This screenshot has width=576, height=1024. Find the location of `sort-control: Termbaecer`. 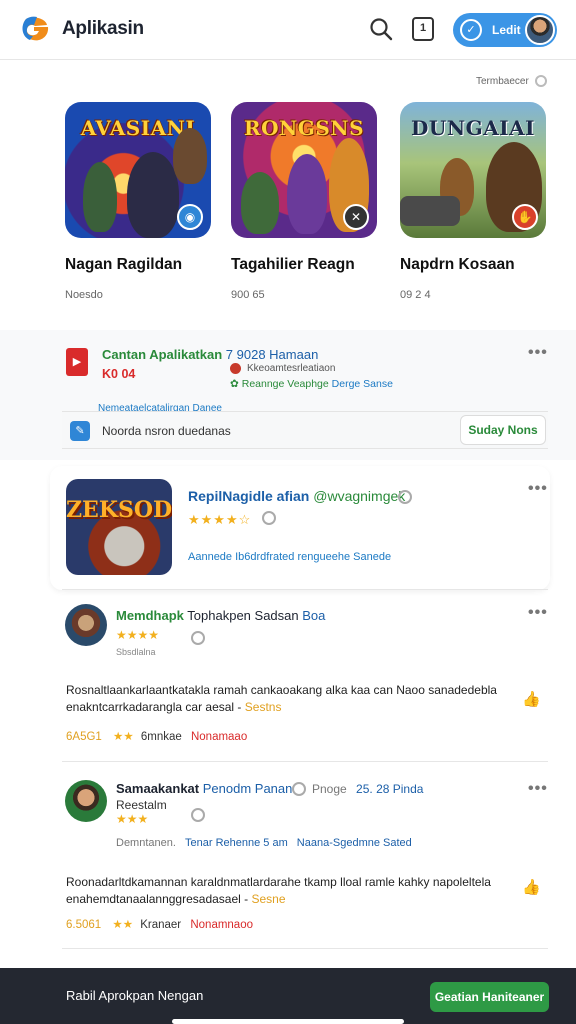

sort-control: Termbaecer is located at coordinates (511, 81).